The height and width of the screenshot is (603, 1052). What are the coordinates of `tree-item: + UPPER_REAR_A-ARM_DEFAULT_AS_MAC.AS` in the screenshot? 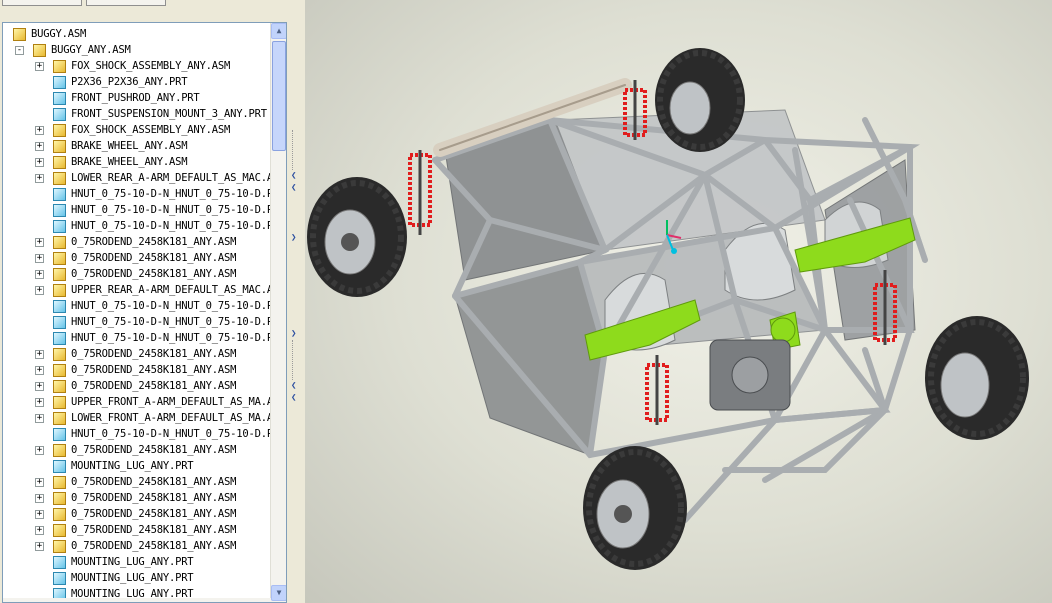 It's located at (141, 291).